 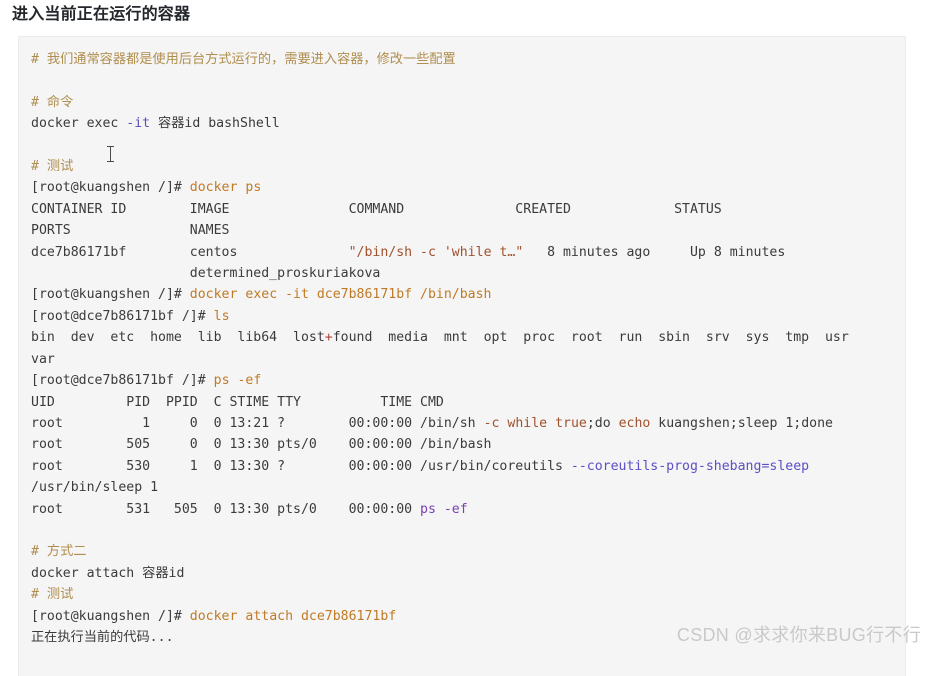 What do you see at coordinates (468, 187) in the screenshot?
I see `code-line: [root@kuangshen /]# docker ps` at bounding box center [468, 187].